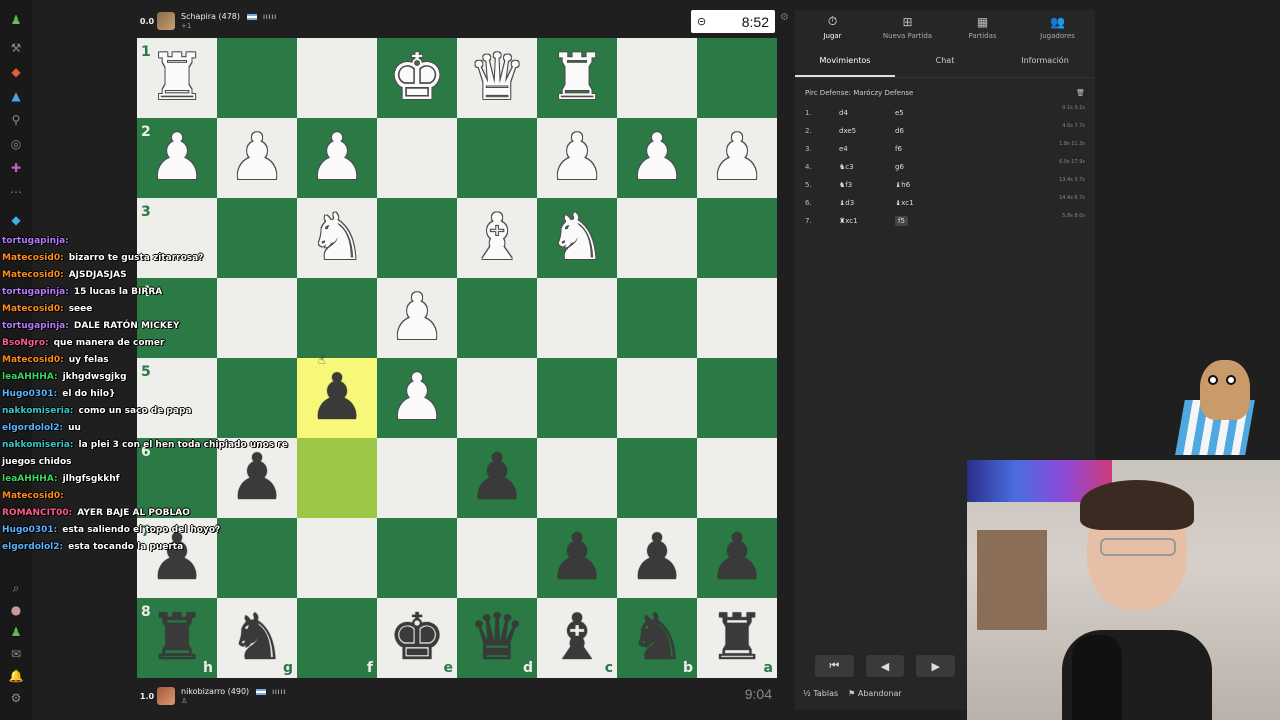  I want to click on square-g8: g ♞, so click(257, 638).